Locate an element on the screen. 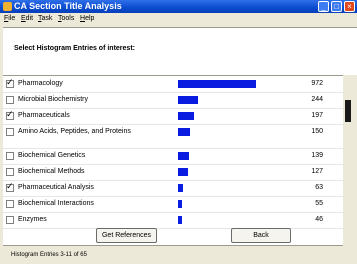 The height and width of the screenshot is (264, 357). menu-task: Task is located at coordinates (45, 19).